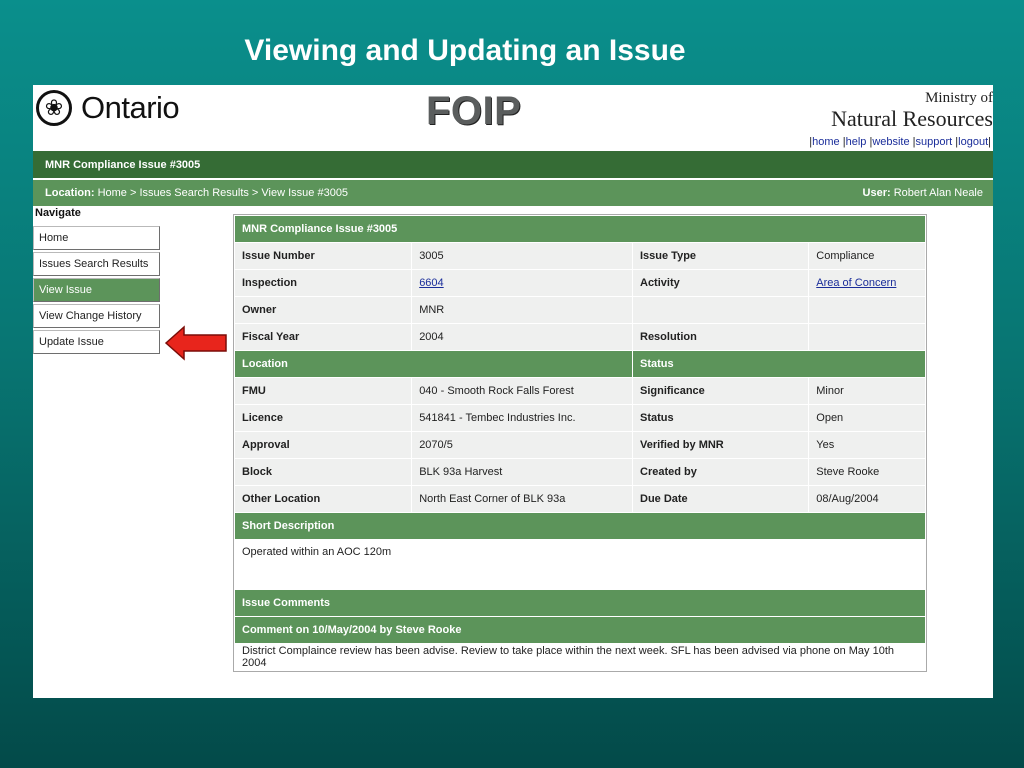 This screenshot has width=1024, height=768. I want to click on location-section-header: Location, so click(433, 364).